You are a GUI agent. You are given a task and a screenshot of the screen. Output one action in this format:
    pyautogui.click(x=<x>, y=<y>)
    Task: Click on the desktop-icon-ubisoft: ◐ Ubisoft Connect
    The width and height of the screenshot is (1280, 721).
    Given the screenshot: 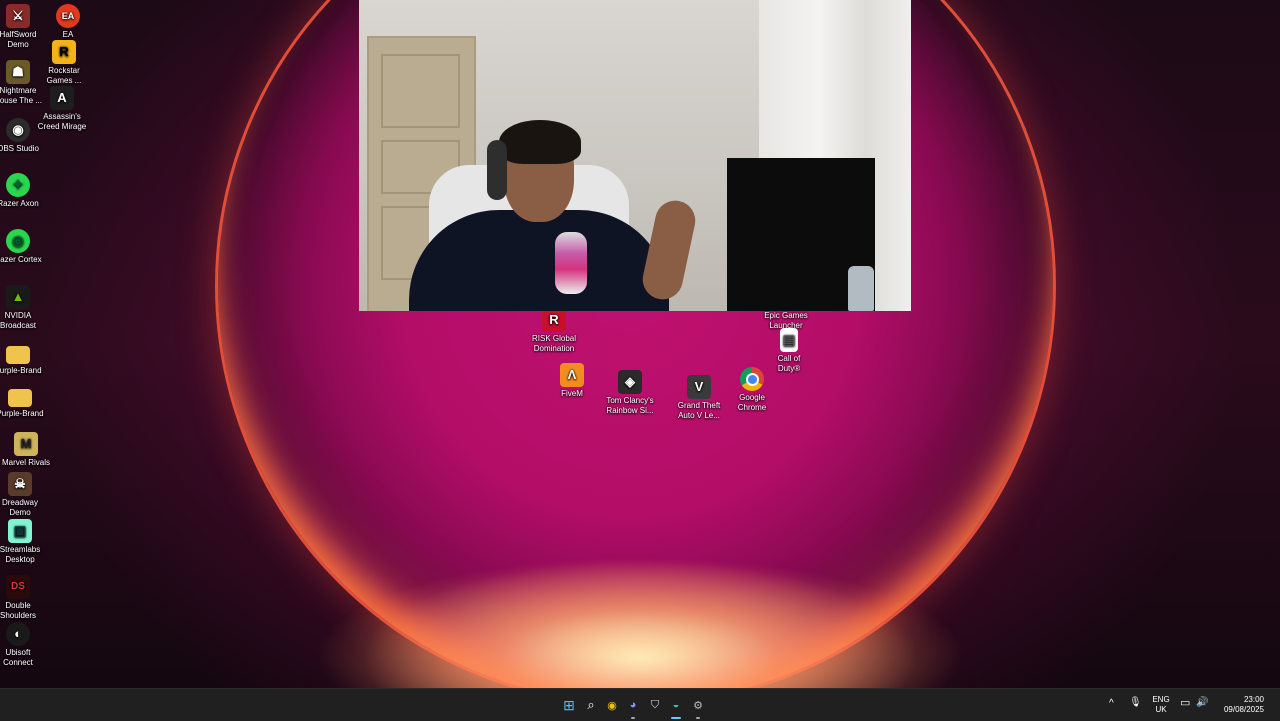 What is the action you would take?
    pyautogui.click(x=27, y=645)
    